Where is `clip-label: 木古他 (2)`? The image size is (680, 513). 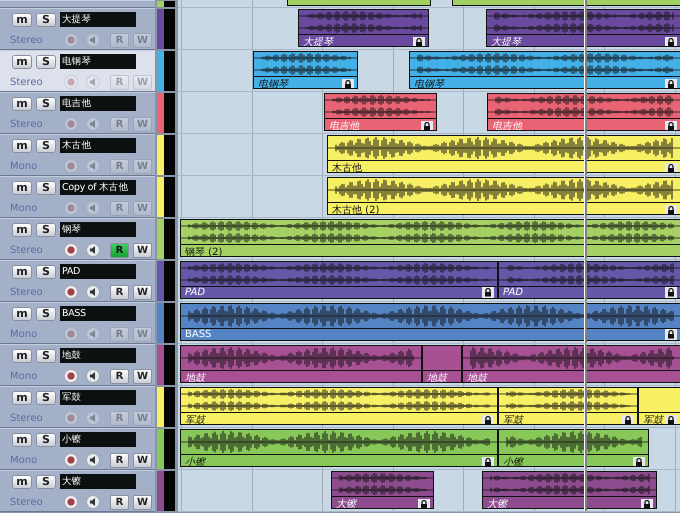
clip-label: 木古他 (2) is located at coordinates (356, 209).